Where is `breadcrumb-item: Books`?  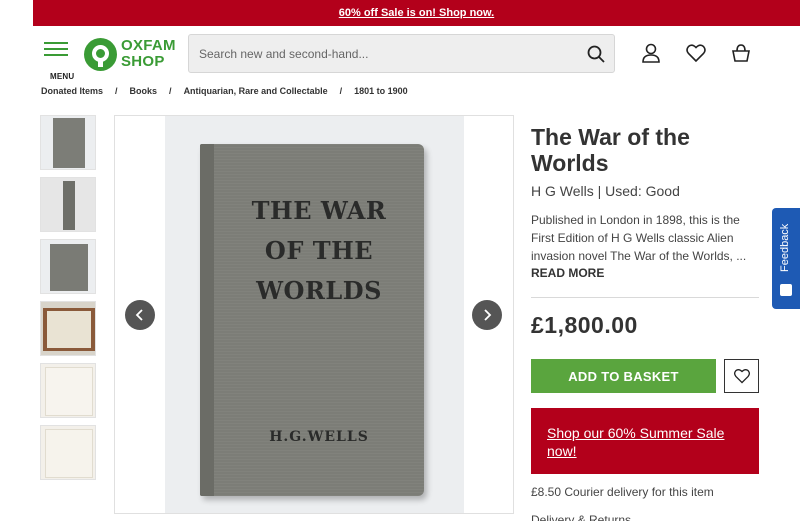
breadcrumb-item: Books is located at coordinates (144, 91).